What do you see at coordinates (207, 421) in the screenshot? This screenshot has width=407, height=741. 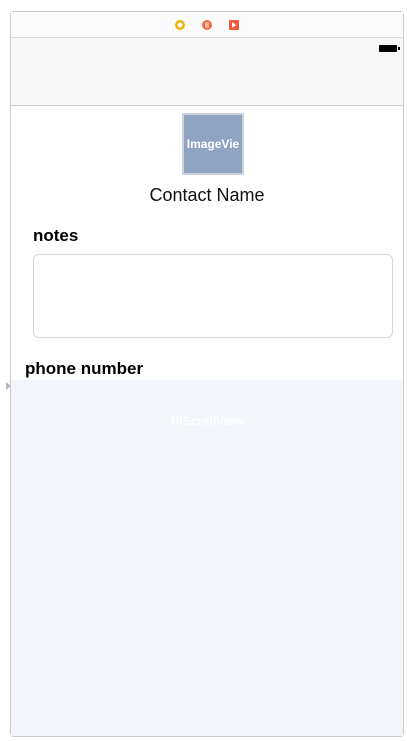 I see `scroll-view-label: UIScrollView` at bounding box center [207, 421].